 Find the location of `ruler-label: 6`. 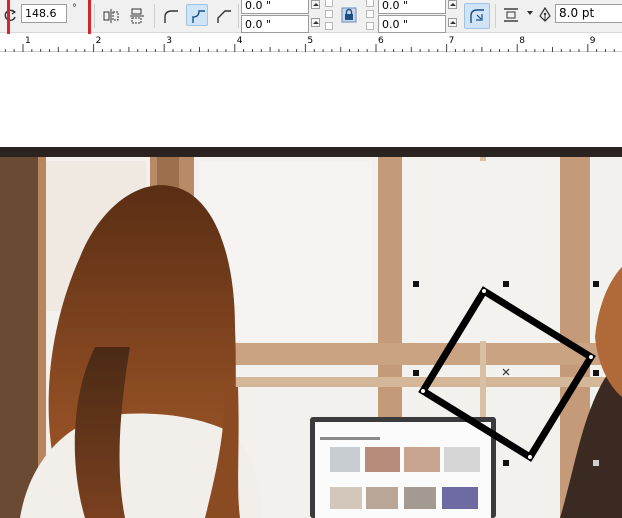

ruler-label: 6 is located at coordinates (381, 41).